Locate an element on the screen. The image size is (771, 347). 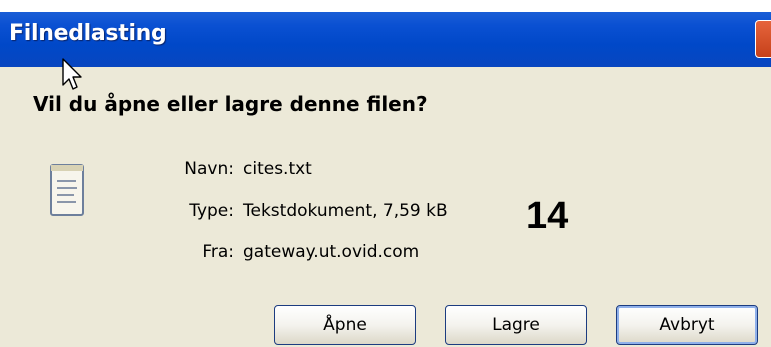
dialog-title: Filnedlasting is located at coordinates (88, 33).